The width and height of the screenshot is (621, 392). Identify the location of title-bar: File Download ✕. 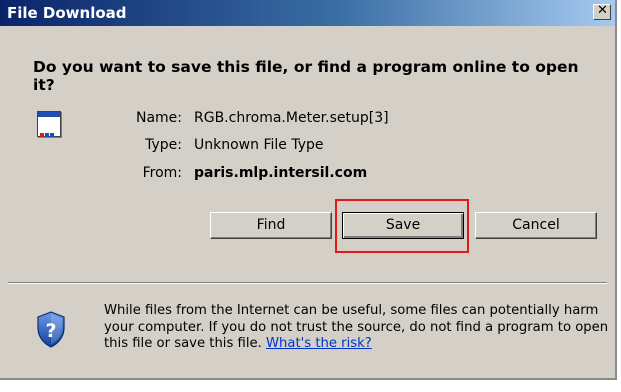
(307, 13).